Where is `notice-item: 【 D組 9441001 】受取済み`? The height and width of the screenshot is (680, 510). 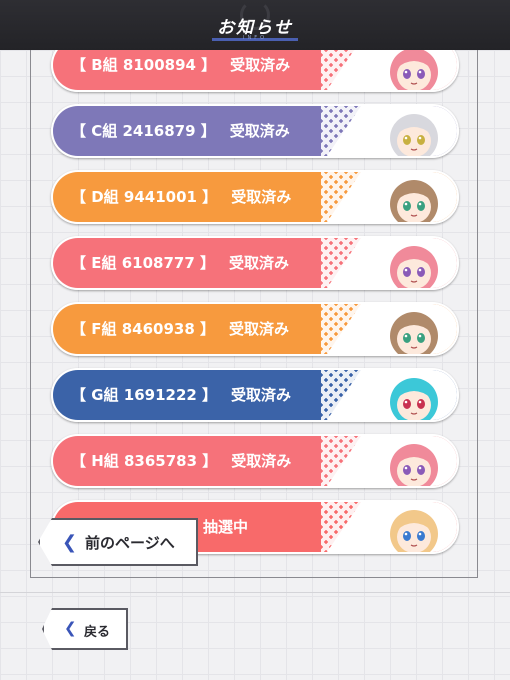
notice-item: 【 D組 9441001 】受取済み is located at coordinates (255, 197).